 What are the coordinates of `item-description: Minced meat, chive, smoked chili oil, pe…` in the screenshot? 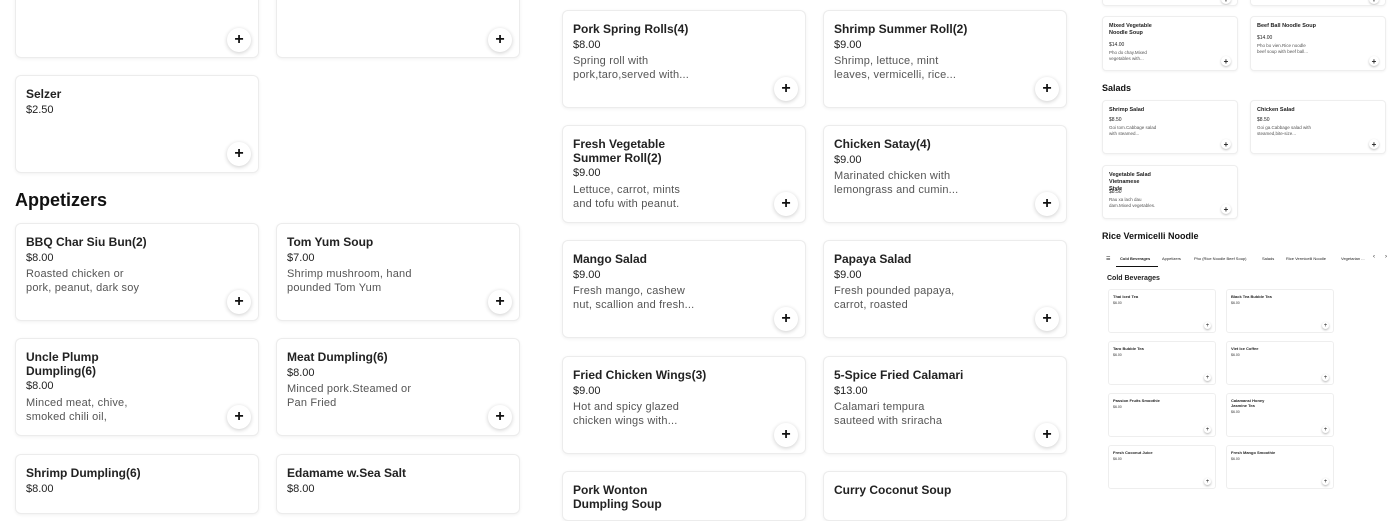 It's located at (77, 410).